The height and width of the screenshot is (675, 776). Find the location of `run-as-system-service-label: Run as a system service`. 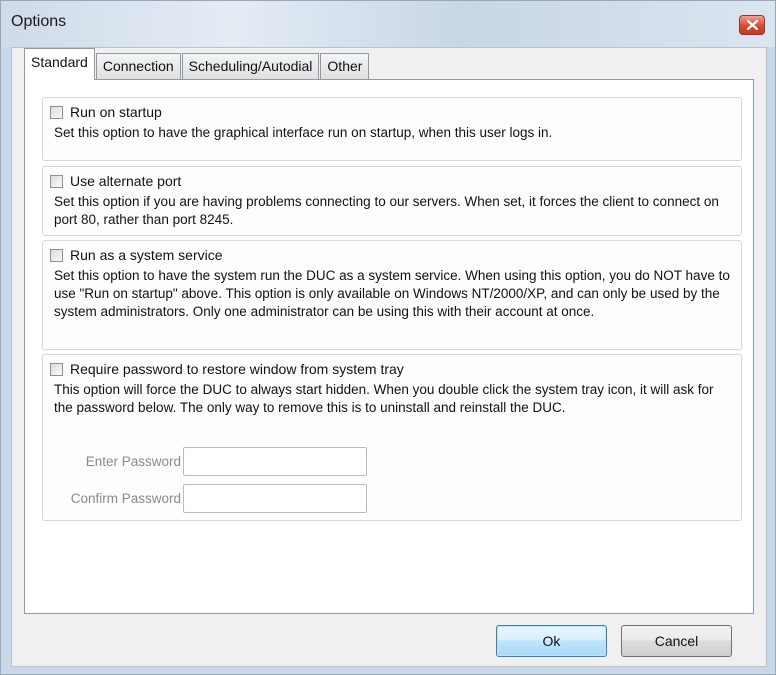

run-as-system-service-label: Run as a system service is located at coordinates (146, 255).